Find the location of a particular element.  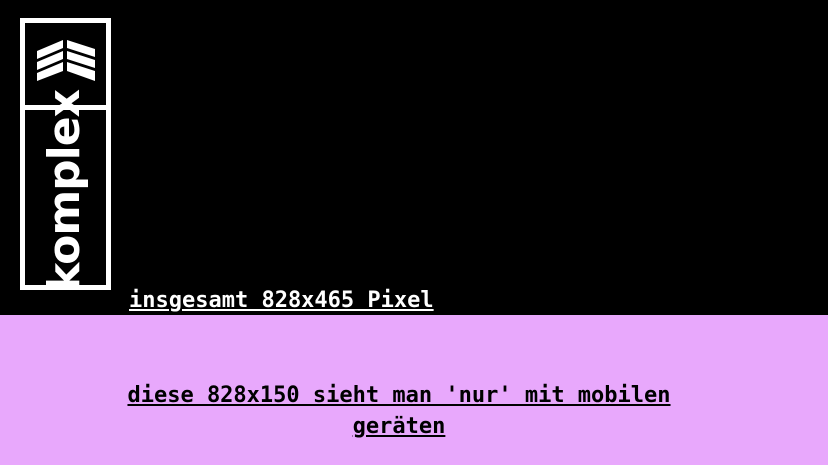

komplex-logo: komplex is located at coordinates (65, 155).